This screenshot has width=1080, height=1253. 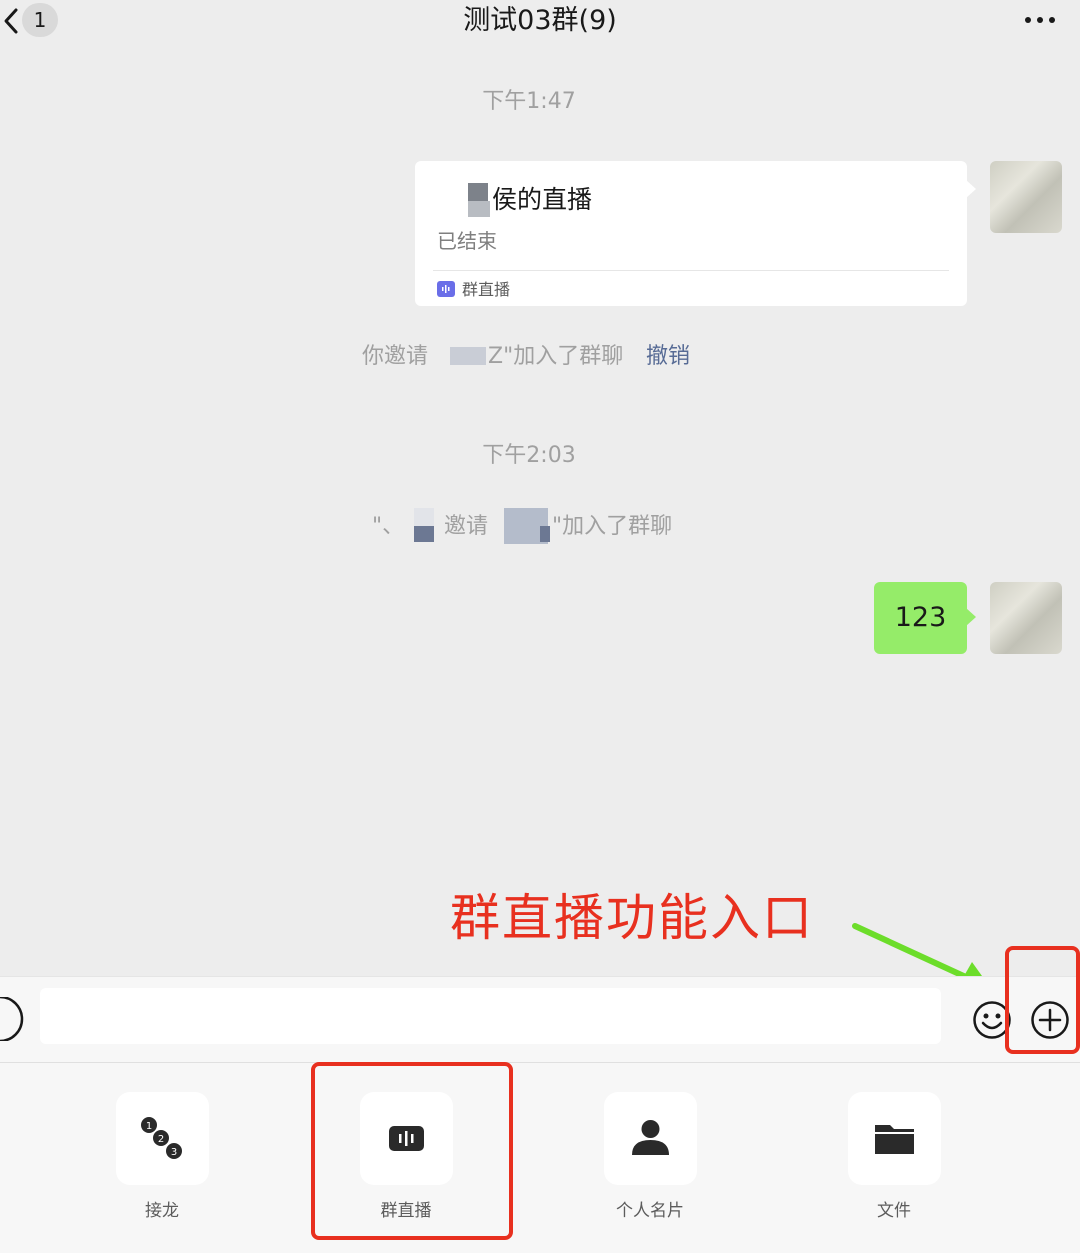 I want to click on system-message-invite: 你邀请, so click(x=395, y=357).